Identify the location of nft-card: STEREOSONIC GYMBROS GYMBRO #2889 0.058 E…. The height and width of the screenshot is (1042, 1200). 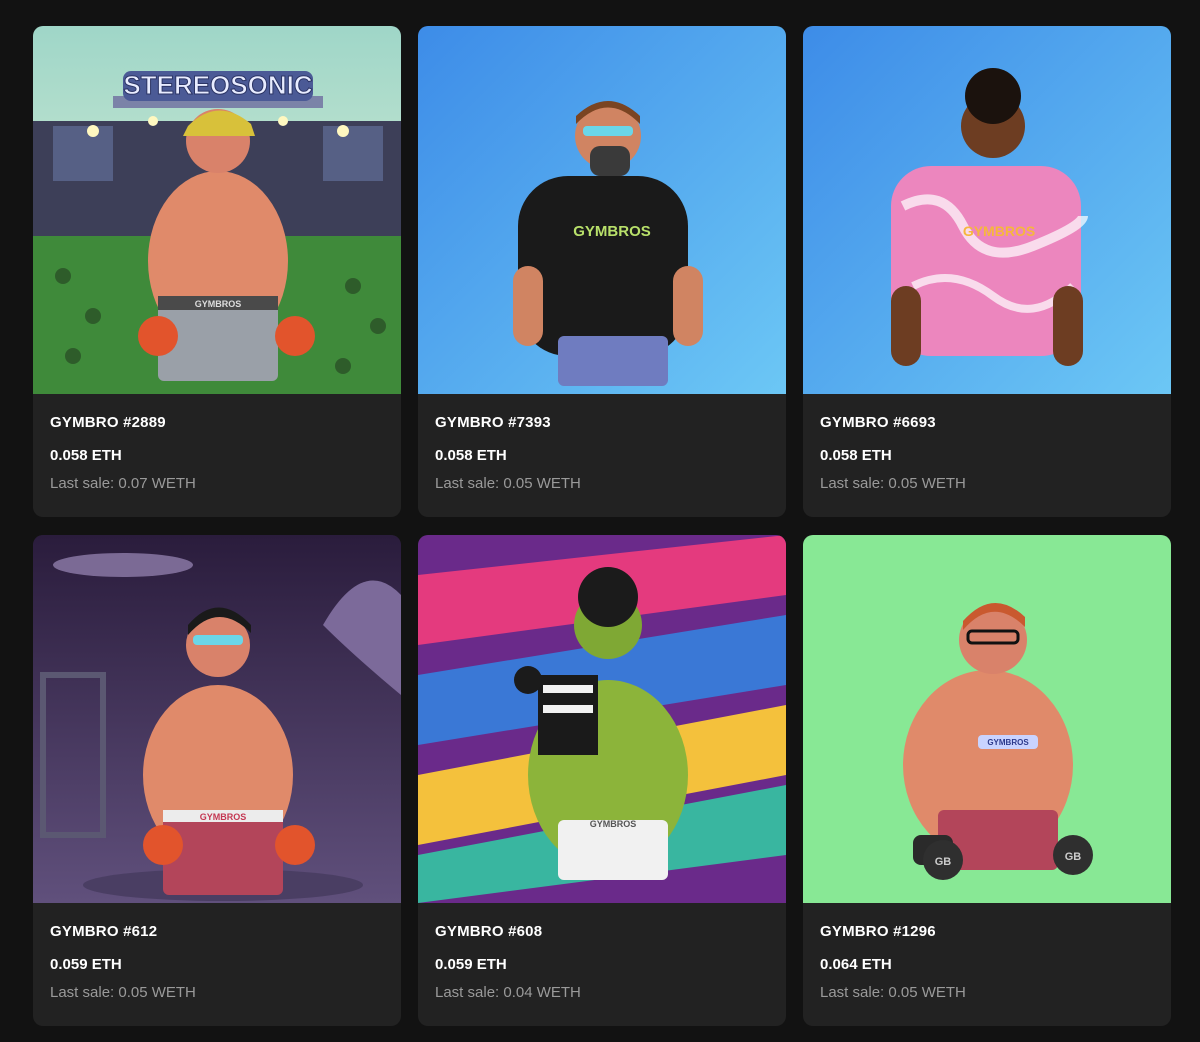
(217, 271).